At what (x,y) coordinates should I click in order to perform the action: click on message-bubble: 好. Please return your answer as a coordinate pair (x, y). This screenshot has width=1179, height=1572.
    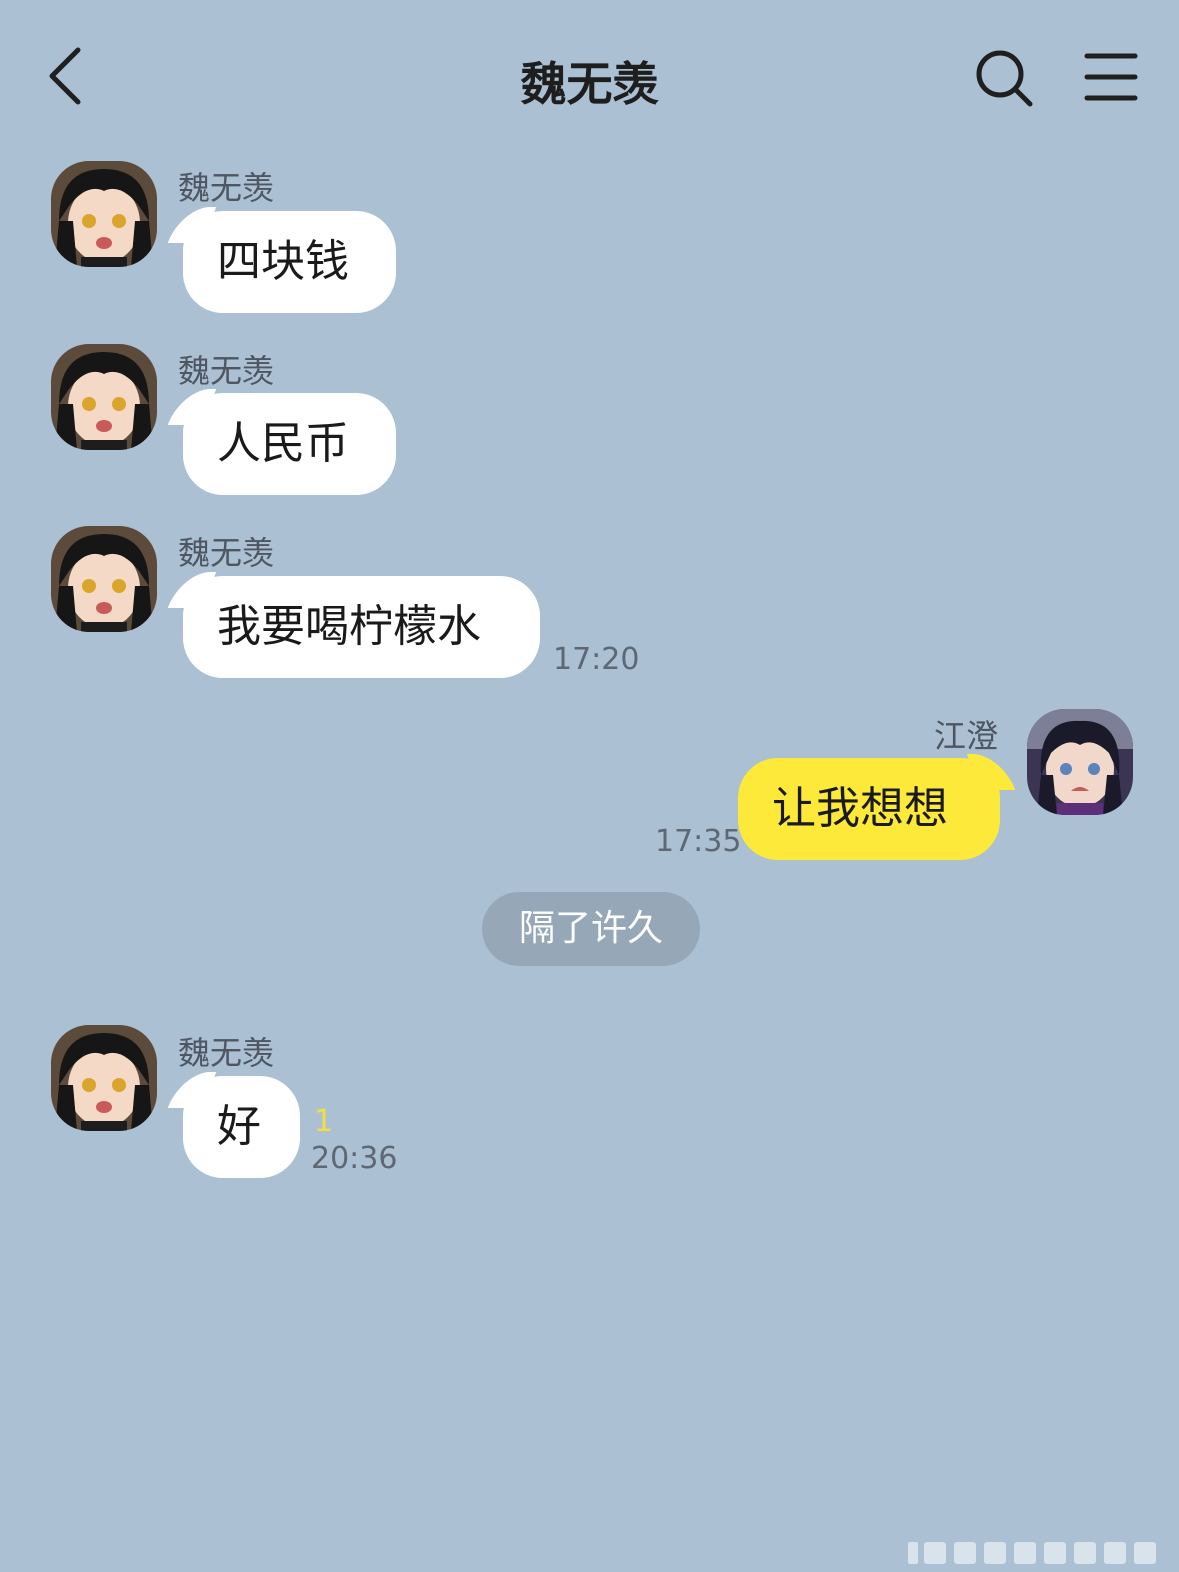
    Looking at the image, I should click on (241, 1127).